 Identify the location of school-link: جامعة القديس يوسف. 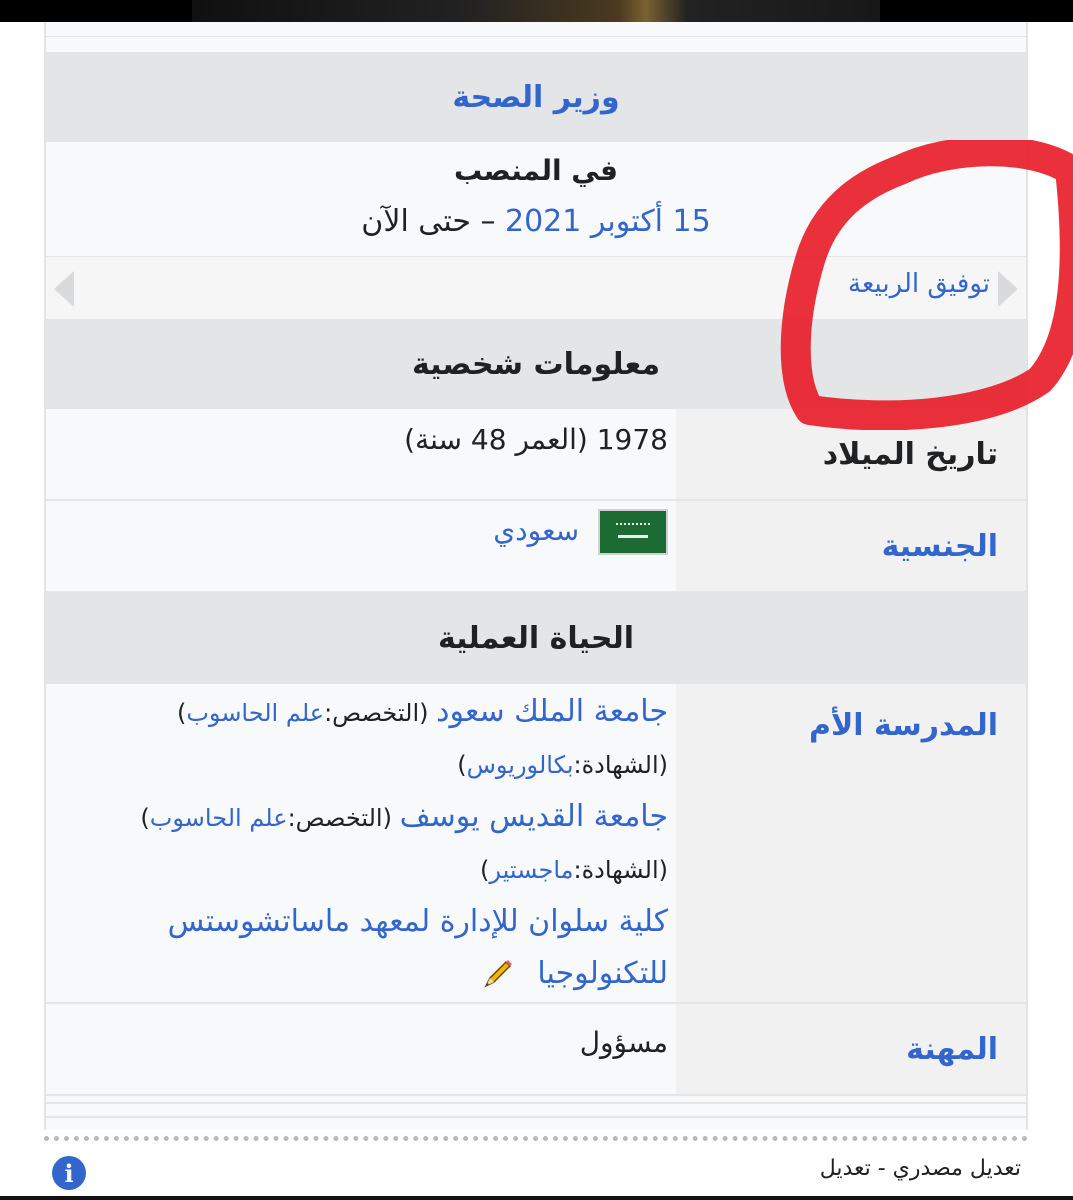
(534, 816).